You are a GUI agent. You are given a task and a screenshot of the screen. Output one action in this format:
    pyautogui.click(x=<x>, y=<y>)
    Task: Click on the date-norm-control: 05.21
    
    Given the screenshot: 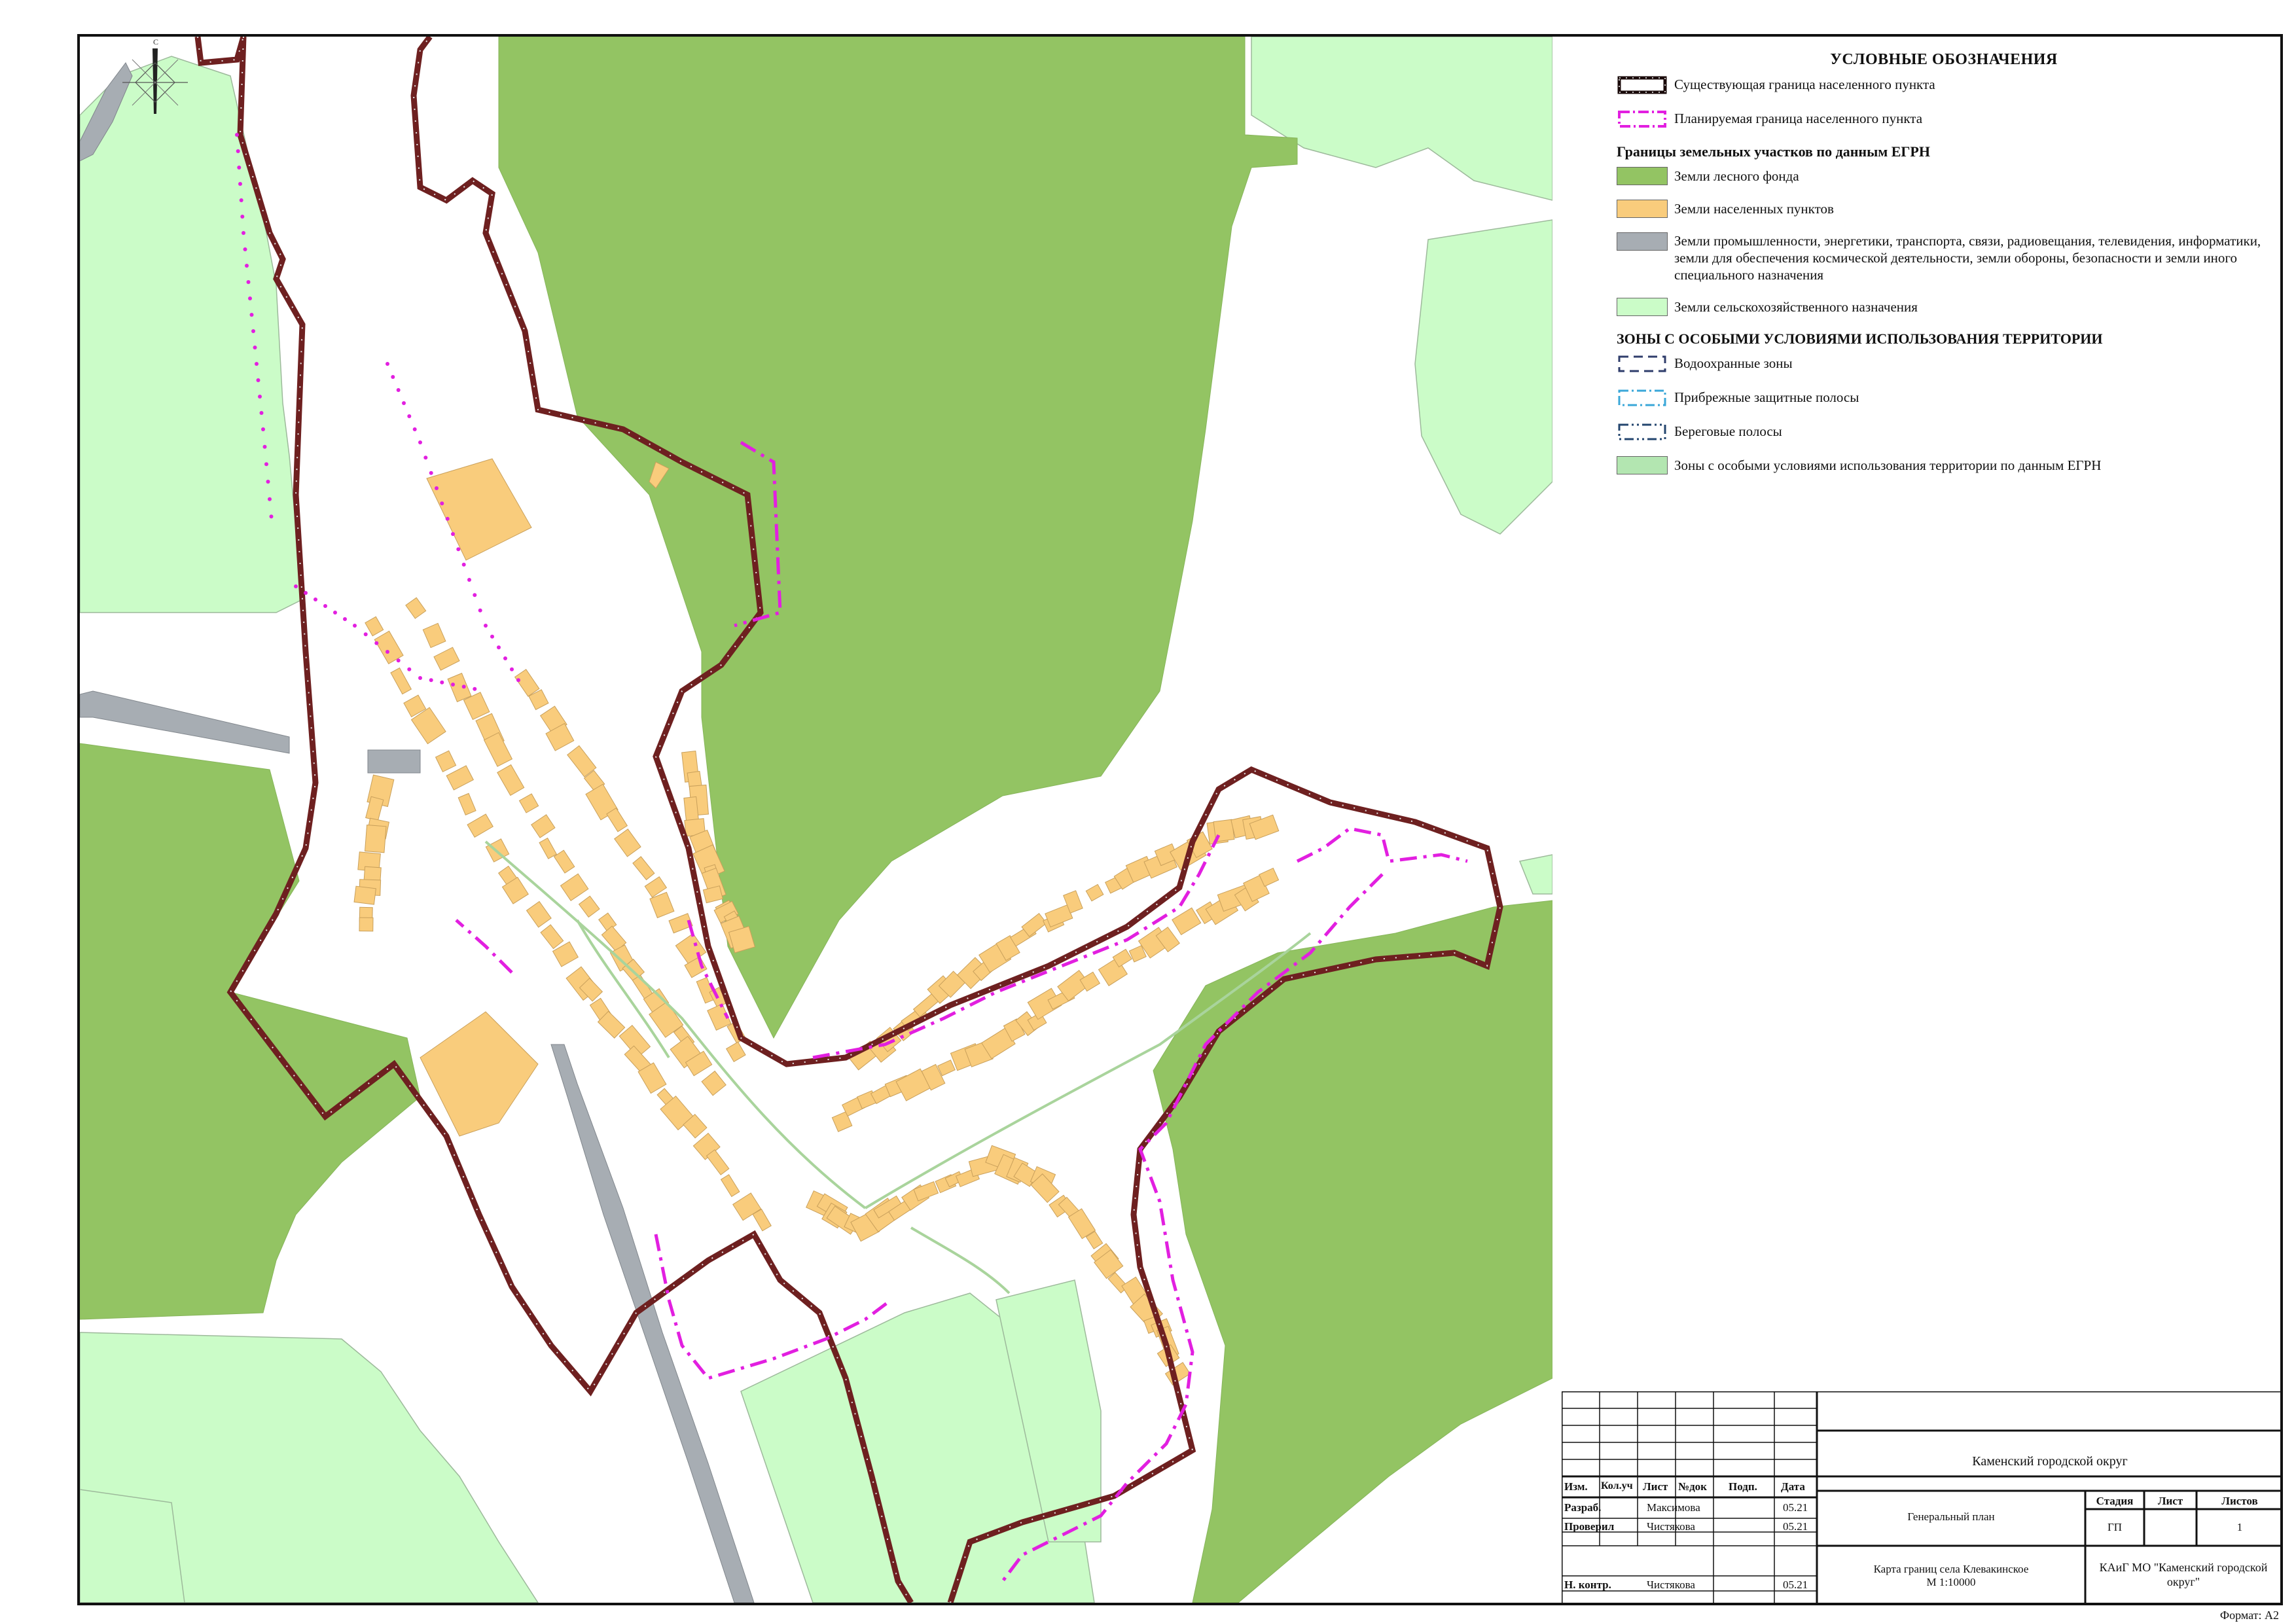 What is the action you would take?
    pyautogui.click(x=1795, y=1584)
    